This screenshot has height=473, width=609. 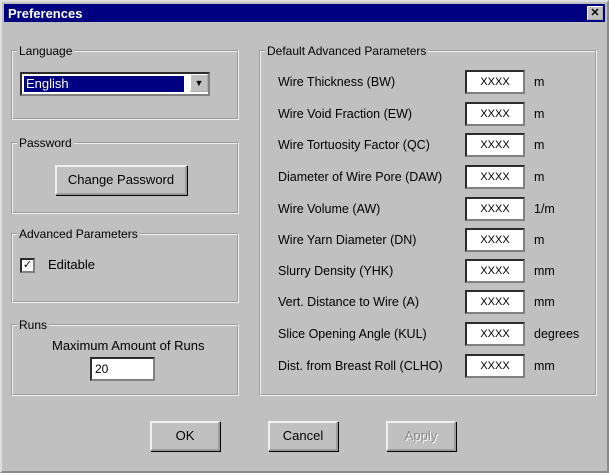 What do you see at coordinates (27, 265) in the screenshot?
I see `editable-checkbox: ✓` at bounding box center [27, 265].